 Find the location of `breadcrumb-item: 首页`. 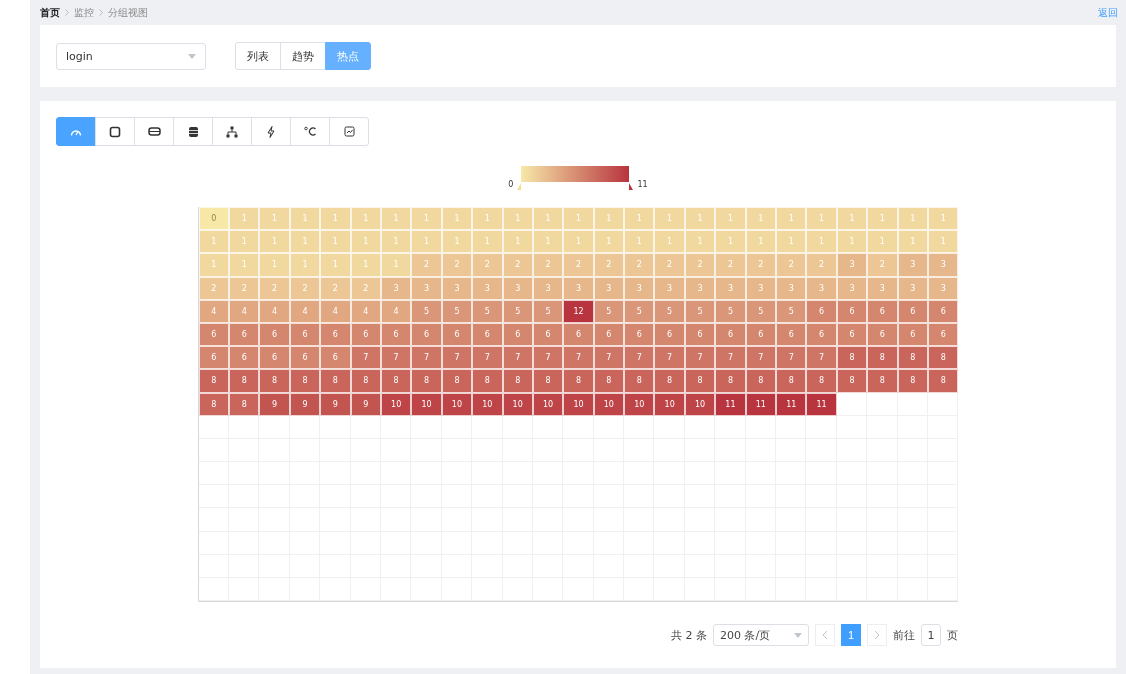

breadcrumb-item: 首页 is located at coordinates (50, 12).